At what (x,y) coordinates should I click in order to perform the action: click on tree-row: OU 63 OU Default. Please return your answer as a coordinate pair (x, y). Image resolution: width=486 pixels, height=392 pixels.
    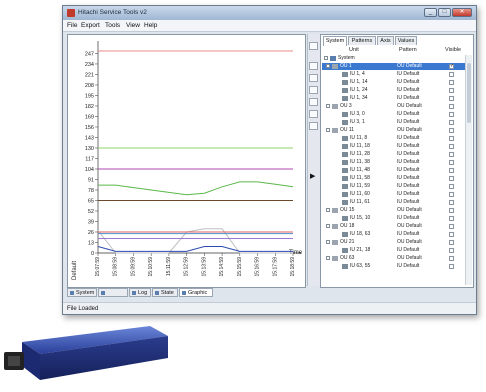
    Looking at the image, I should click on (393, 258).